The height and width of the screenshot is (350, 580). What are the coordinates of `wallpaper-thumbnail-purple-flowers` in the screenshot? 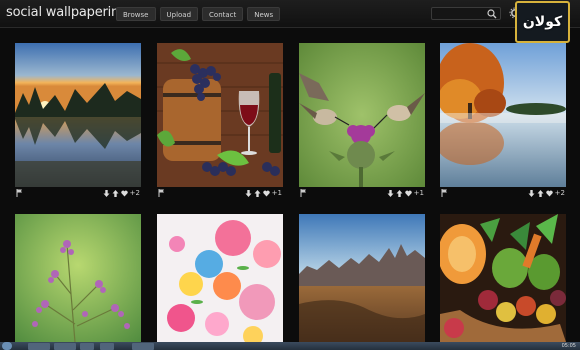 It's located at (78, 278).